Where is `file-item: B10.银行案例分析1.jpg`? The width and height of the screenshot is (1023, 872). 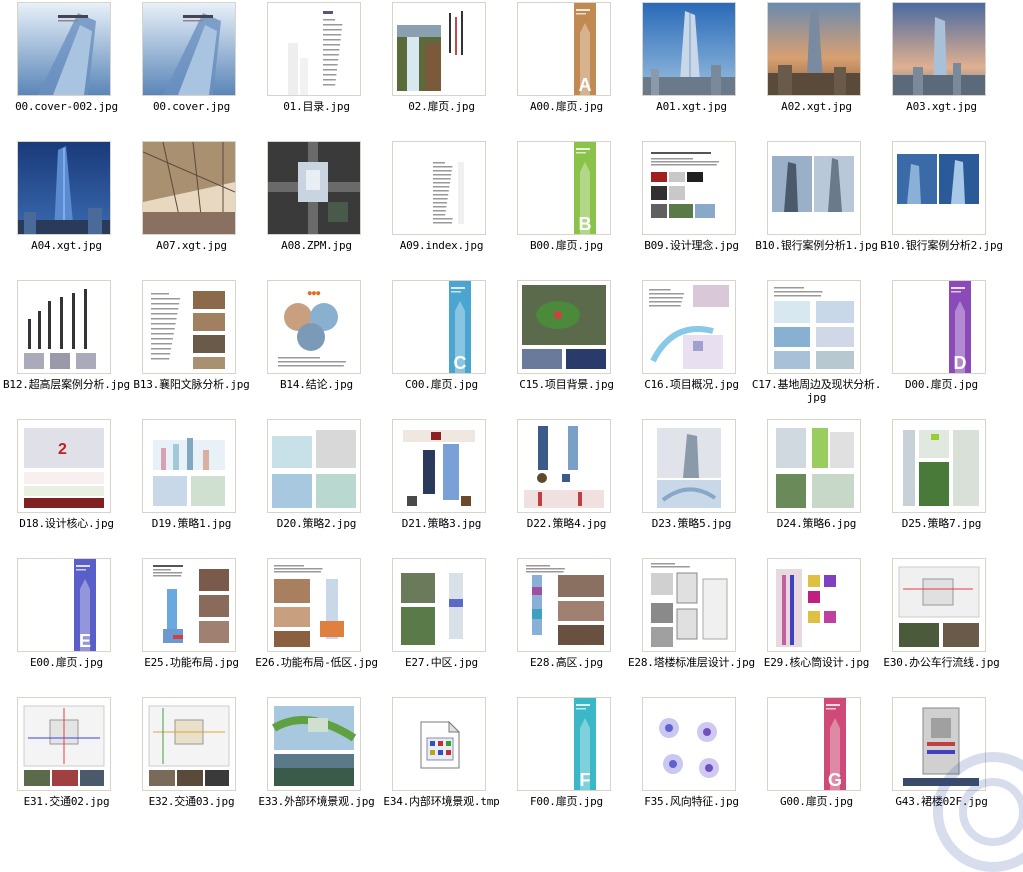
file-item: B10.银行案例分析1.jpg is located at coordinates (816, 208).